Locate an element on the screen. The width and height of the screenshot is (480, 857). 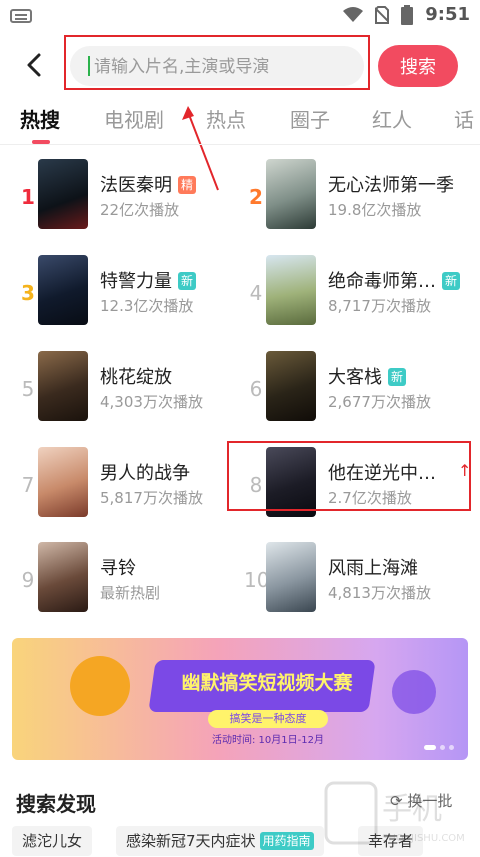
category-tabs: 热搜 电视剧 热点 圈子 红人 话 is located at coordinates (240, 122).